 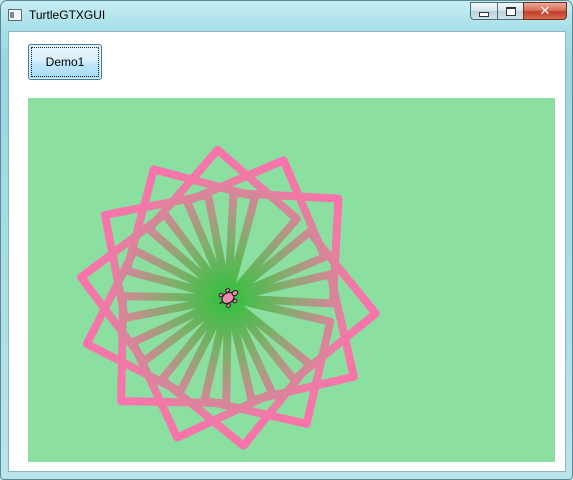 I want to click on minimize-button, so click(x=483, y=11).